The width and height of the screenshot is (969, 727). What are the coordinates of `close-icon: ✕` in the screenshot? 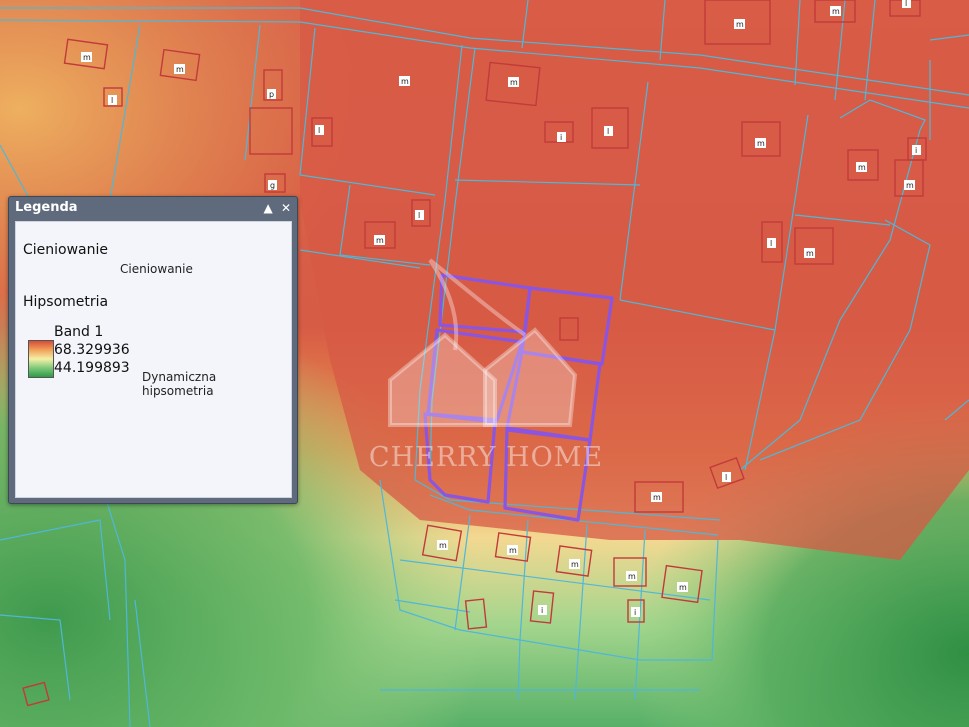 It's located at (286, 208).